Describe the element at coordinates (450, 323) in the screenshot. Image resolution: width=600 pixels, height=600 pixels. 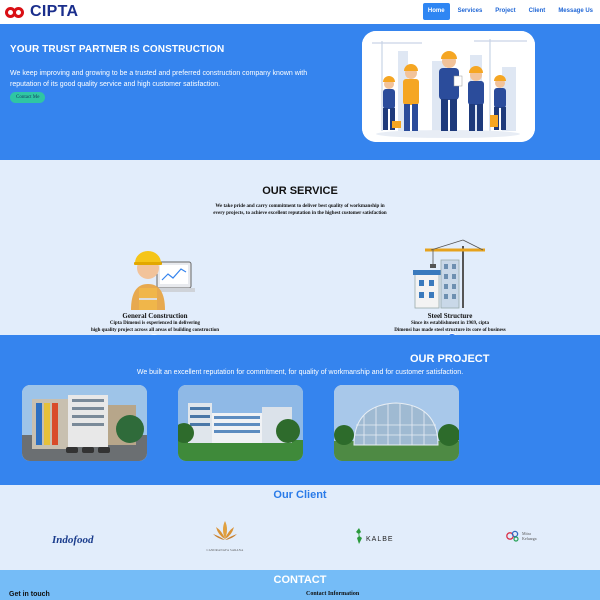
I see `service-card-text-line: Since its establishment in 1969, cipta` at that location.